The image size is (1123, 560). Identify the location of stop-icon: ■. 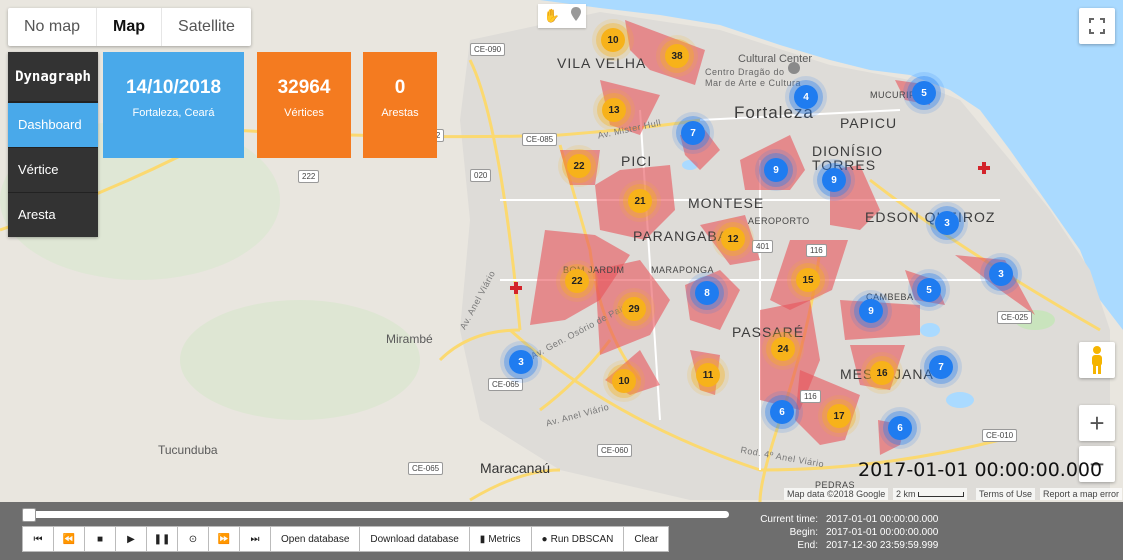
(100, 539).